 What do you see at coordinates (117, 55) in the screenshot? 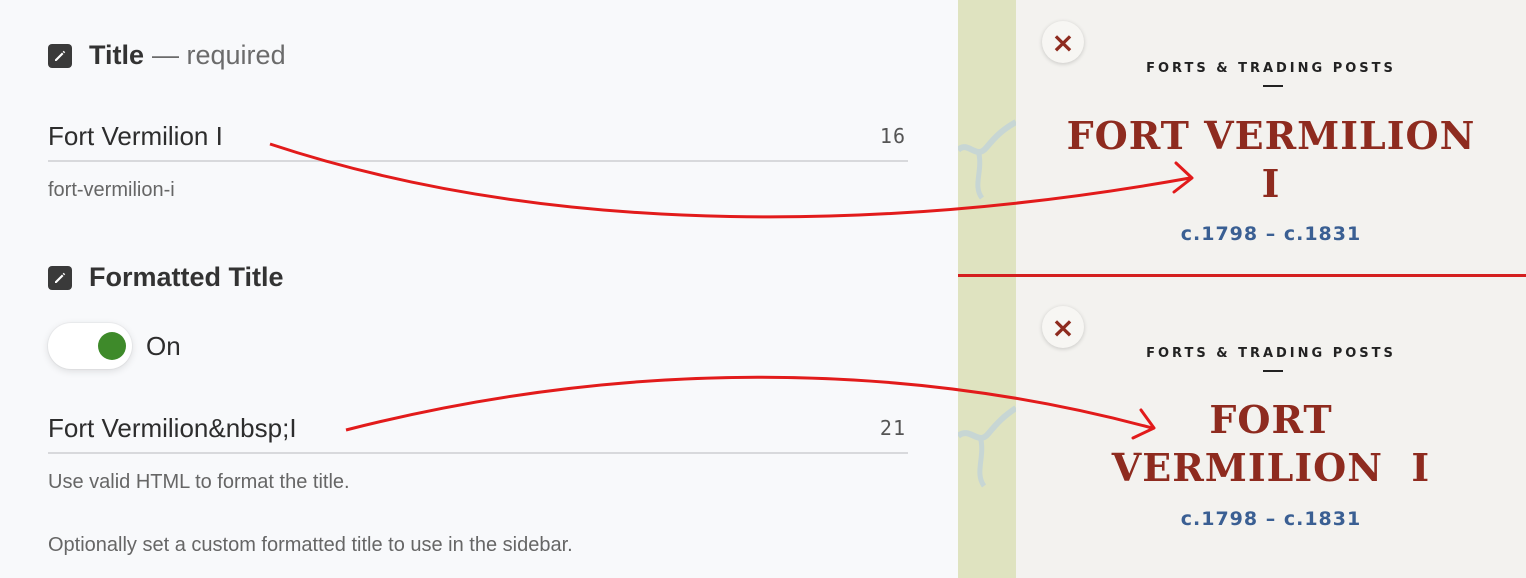
I see `title-heading: Title` at bounding box center [117, 55].